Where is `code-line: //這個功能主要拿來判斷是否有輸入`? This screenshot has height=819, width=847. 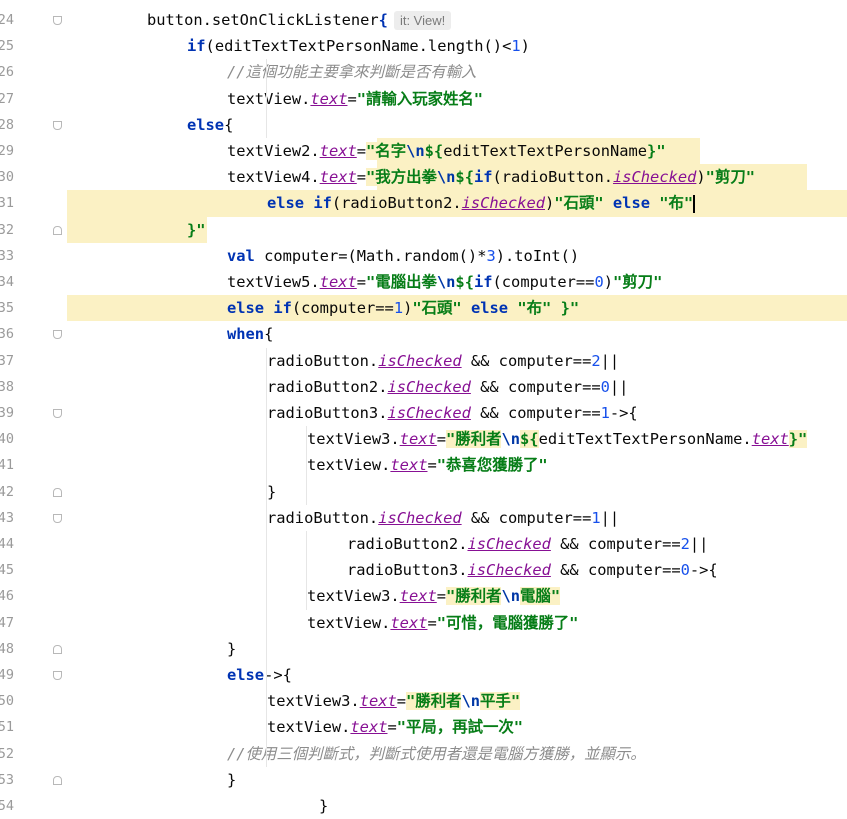
code-line: //這個功能主要拿來判斷是否有輸入 is located at coordinates (457, 72).